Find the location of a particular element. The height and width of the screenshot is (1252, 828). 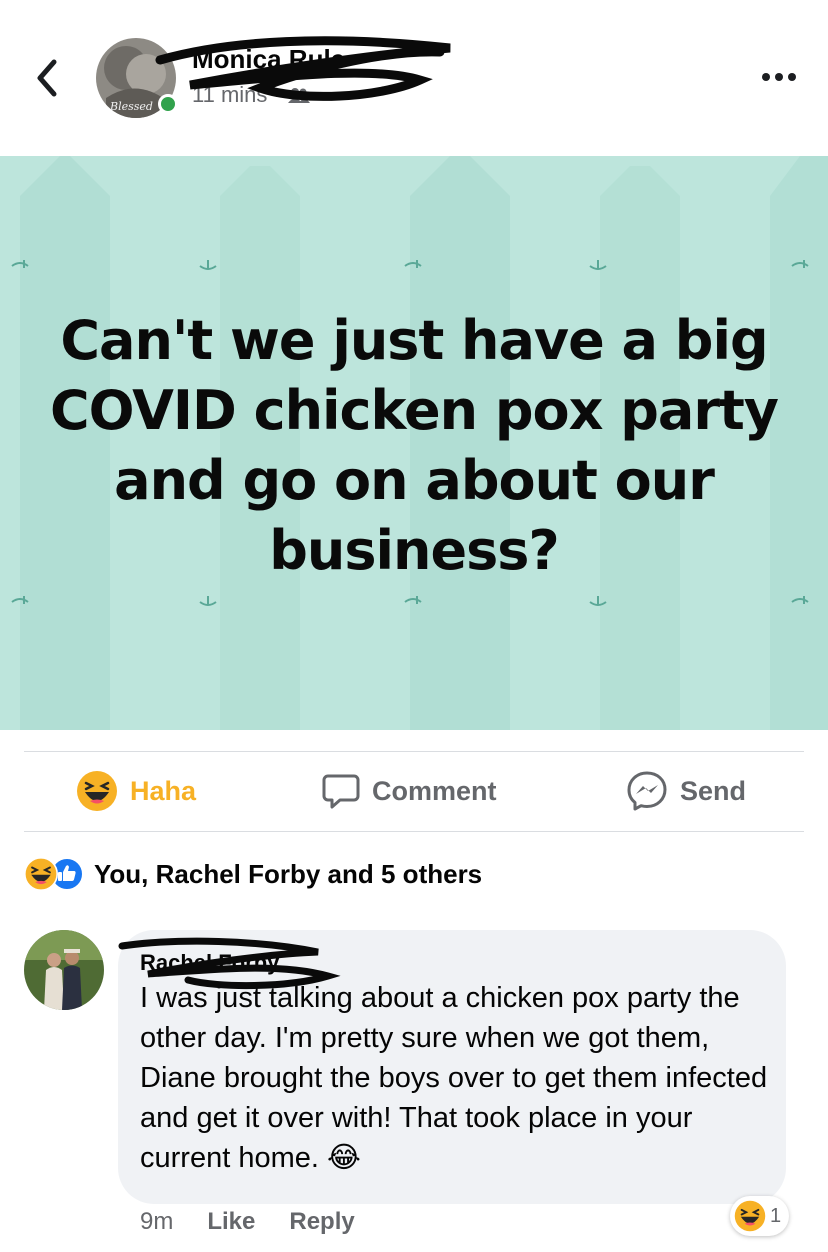

comment-meta: 9m Like Reply is located at coordinates (247, 1222).